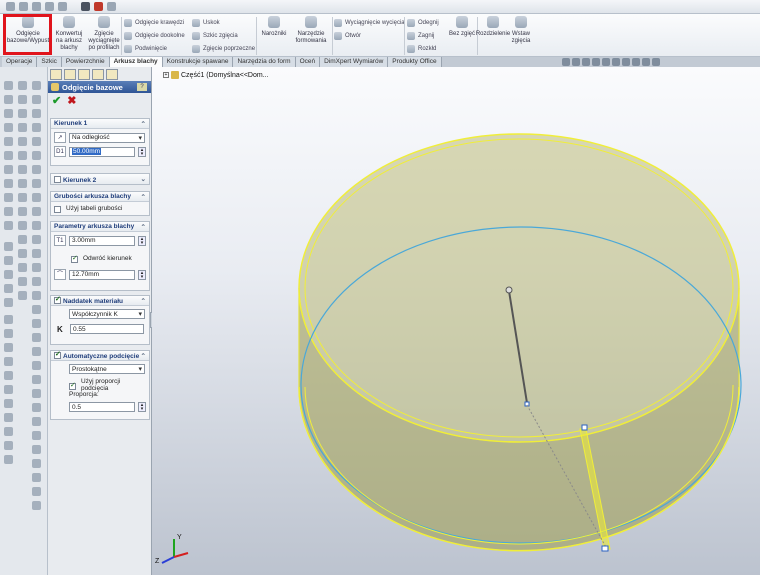  I want to click on appearance-icon, so click(636, 62).